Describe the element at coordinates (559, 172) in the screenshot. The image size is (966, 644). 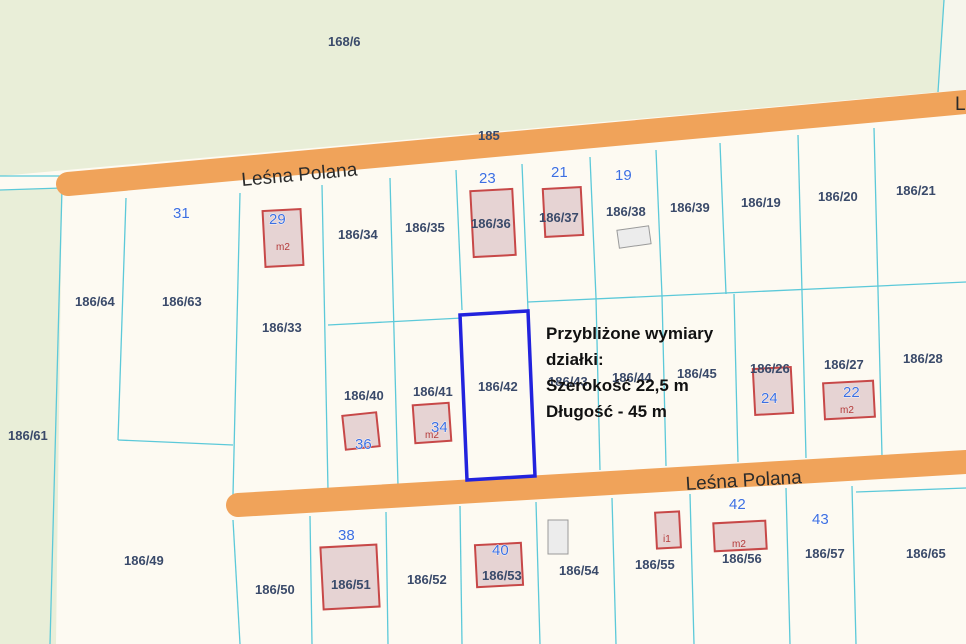
I see `address-number: 21` at that location.